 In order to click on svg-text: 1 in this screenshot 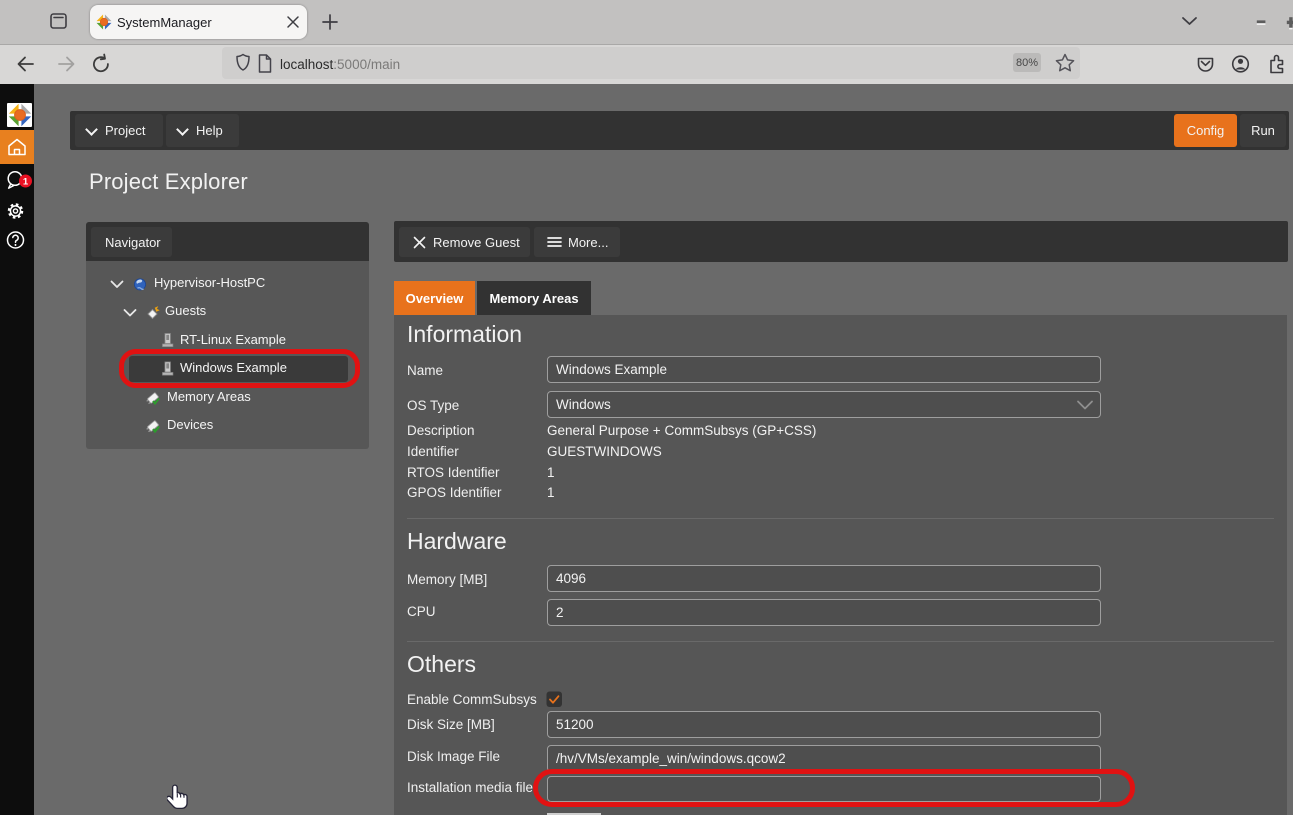, I will do `click(26, 181)`.